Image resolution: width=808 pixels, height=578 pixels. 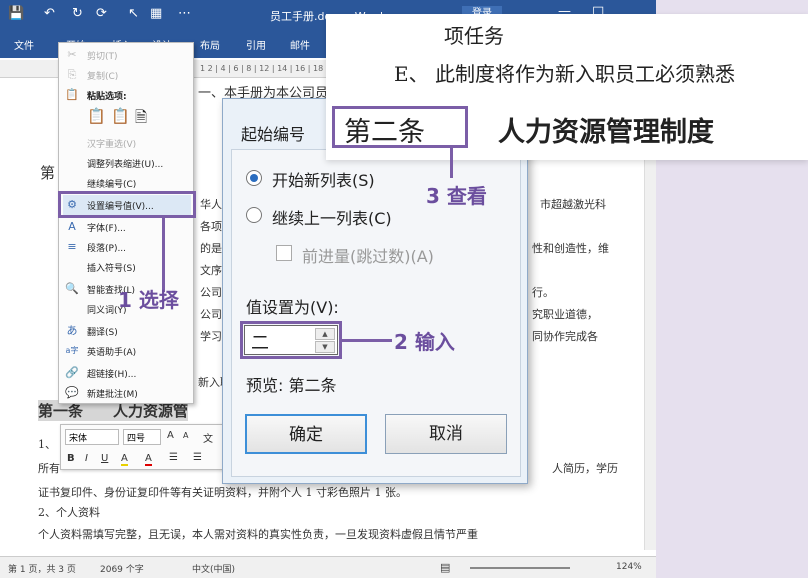 What do you see at coordinates (570, 248) in the screenshot?
I see `doc-frag: 性和创造性，维` at bounding box center [570, 248].